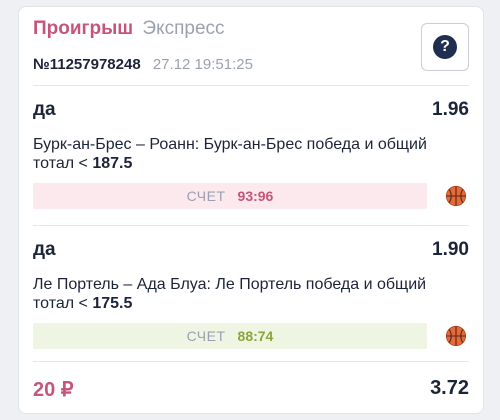 The width and height of the screenshot is (500, 420). I want to click on event-line: 175.5, so click(112, 303).